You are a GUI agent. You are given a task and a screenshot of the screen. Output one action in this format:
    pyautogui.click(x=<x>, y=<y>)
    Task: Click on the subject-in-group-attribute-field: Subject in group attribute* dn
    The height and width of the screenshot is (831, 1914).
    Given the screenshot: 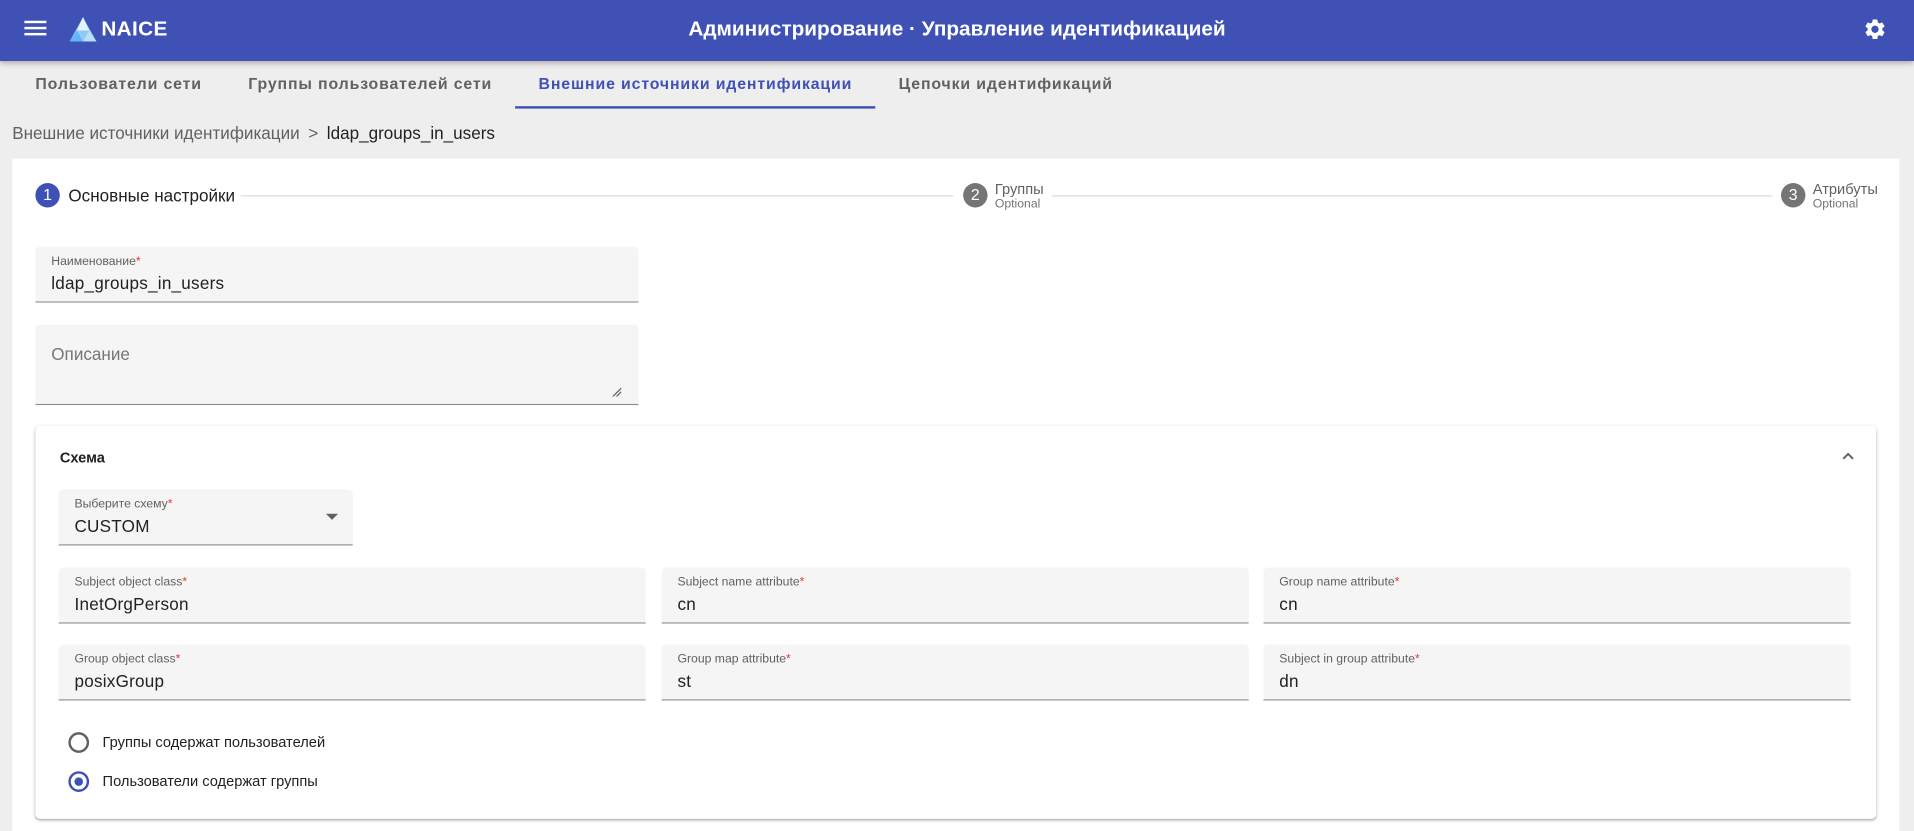 What is the action you would take?
    pyautogui.click(x=1557, y=672)
    